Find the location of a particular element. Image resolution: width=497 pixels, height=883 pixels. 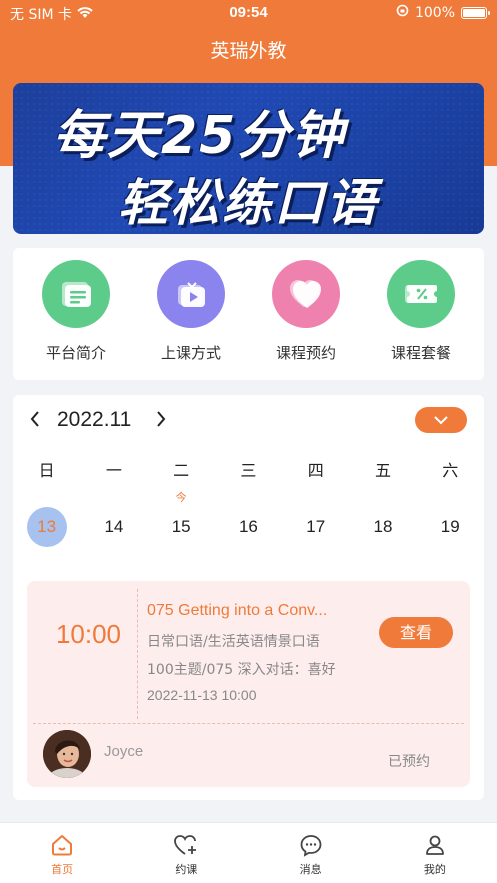

battery-percent: 100% is located at coordinates (434, 12).